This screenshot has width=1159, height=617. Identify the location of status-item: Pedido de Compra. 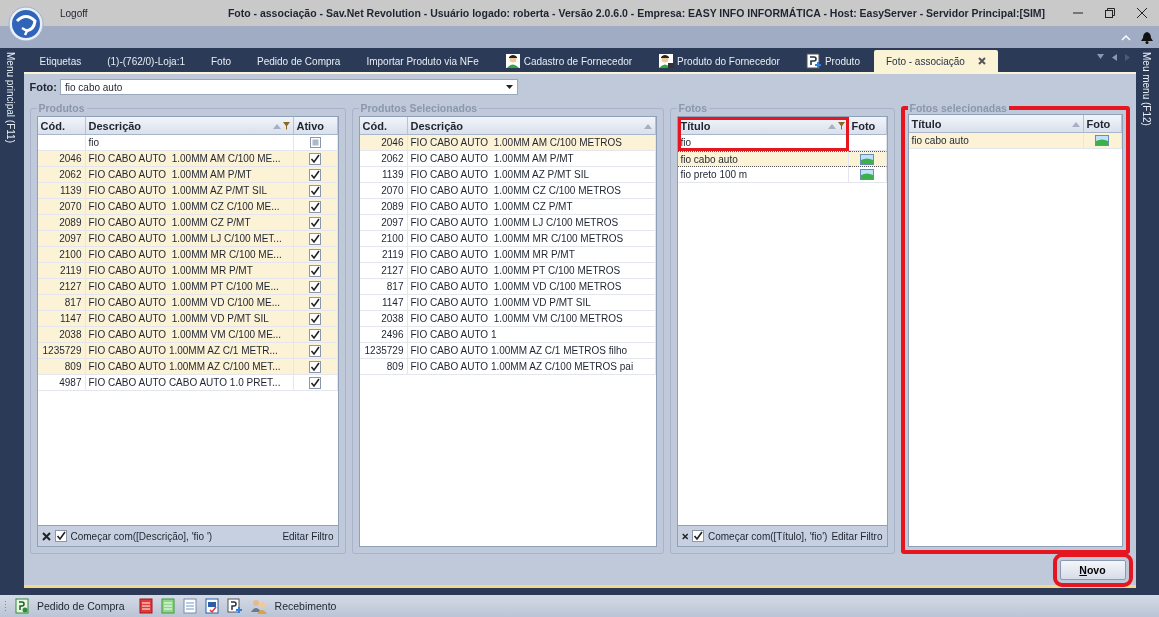
(81, 606).